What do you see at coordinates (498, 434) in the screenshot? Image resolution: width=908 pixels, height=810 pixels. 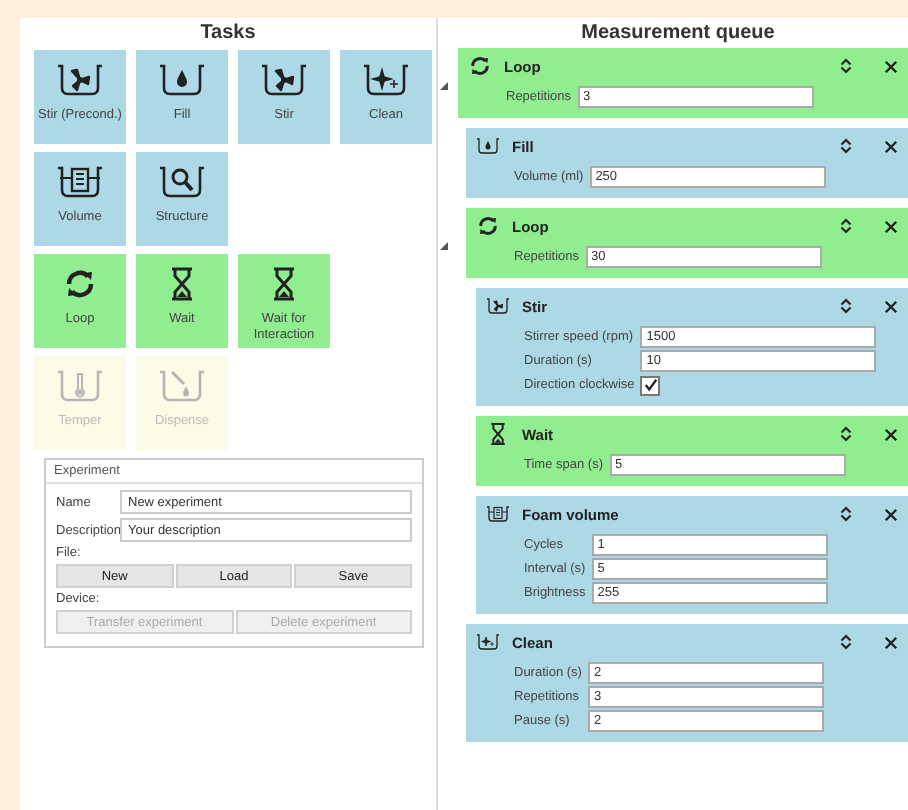 I see `hourglass-icon` at bounding box center [498, 434].